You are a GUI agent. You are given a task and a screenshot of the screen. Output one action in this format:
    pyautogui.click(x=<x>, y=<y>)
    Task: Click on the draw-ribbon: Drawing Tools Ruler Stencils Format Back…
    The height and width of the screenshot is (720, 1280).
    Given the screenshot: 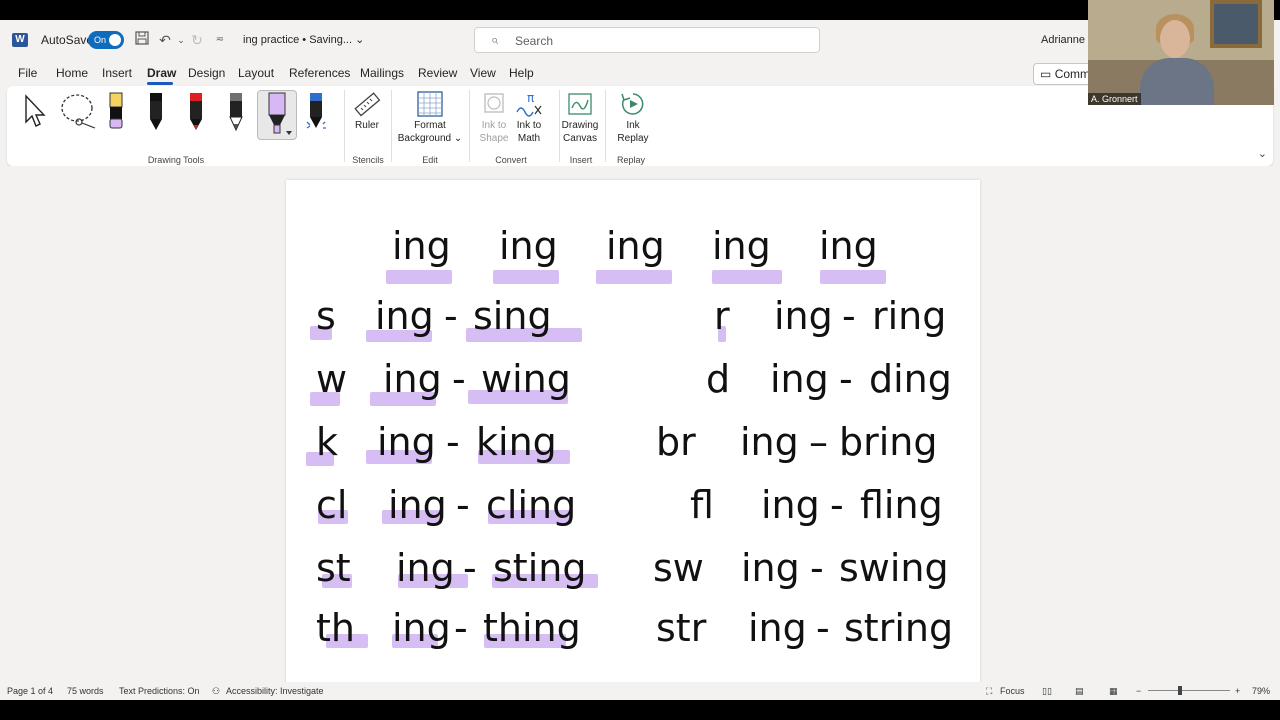 What is the action you would take?
    pyautogui.click(x=640, y=126)
    